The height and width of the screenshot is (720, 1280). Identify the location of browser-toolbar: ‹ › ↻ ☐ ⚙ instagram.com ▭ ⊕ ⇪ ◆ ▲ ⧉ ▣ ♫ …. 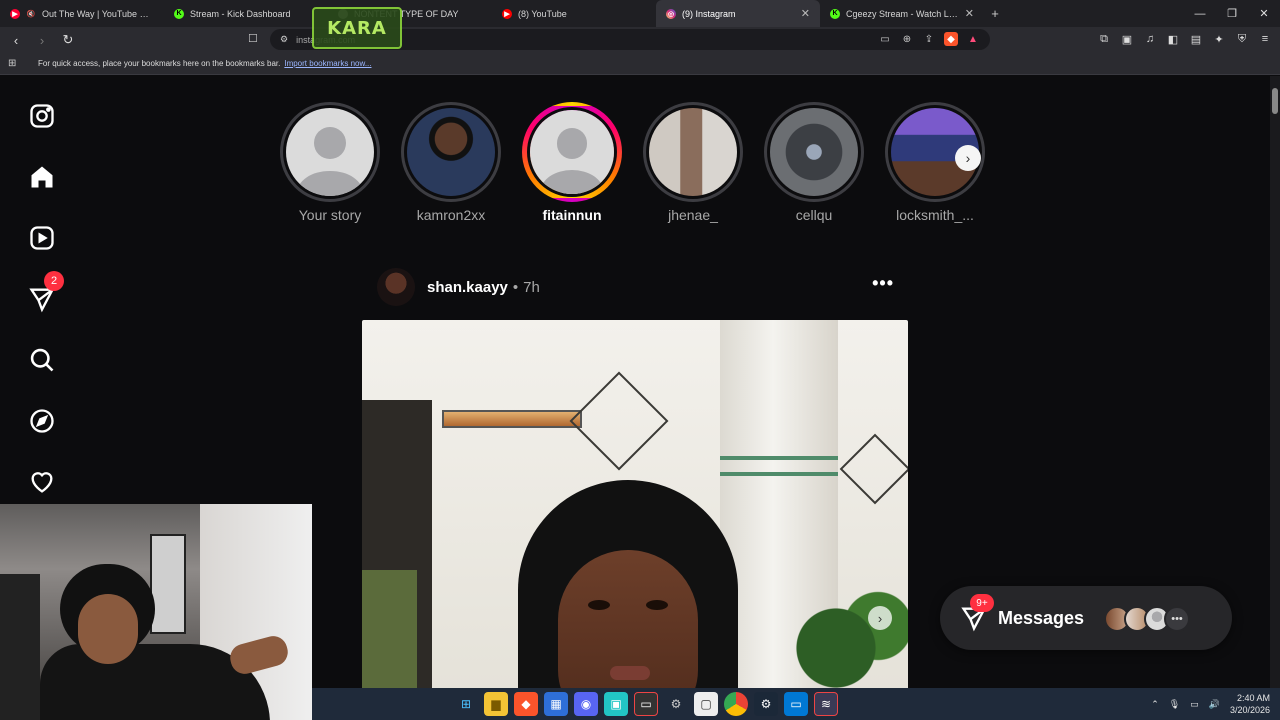
(640, 40).